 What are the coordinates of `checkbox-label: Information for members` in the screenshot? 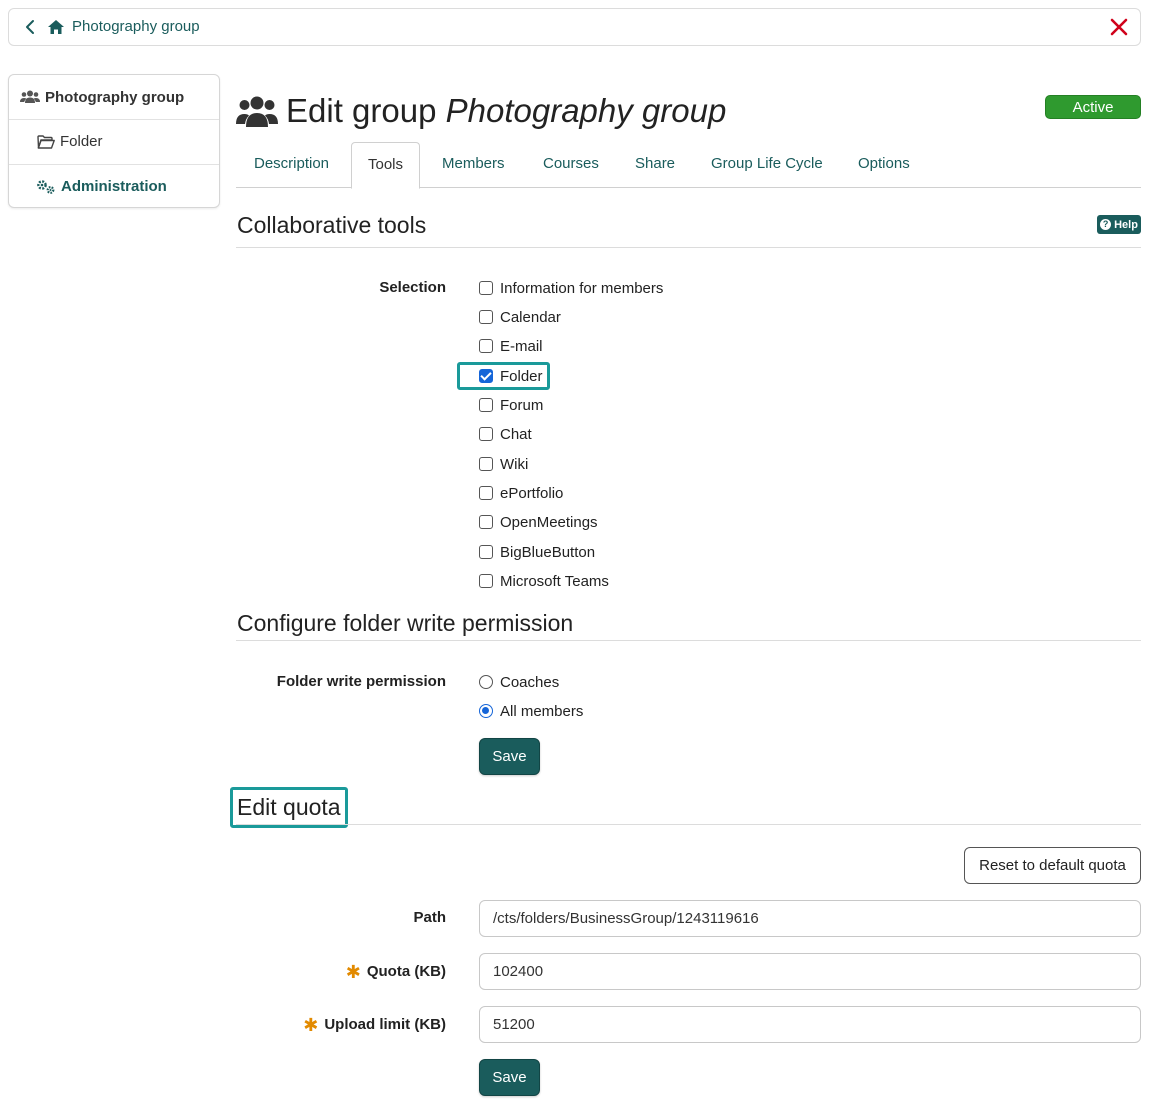 It's located at (582, 288).